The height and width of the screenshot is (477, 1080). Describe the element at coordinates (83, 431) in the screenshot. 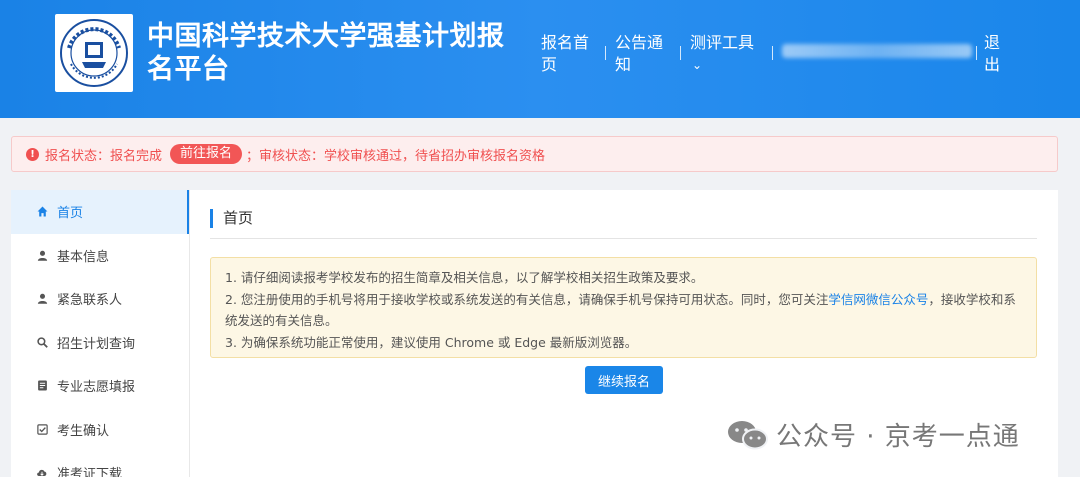

I see `sidebar-item-label: 考生确认` at that location.